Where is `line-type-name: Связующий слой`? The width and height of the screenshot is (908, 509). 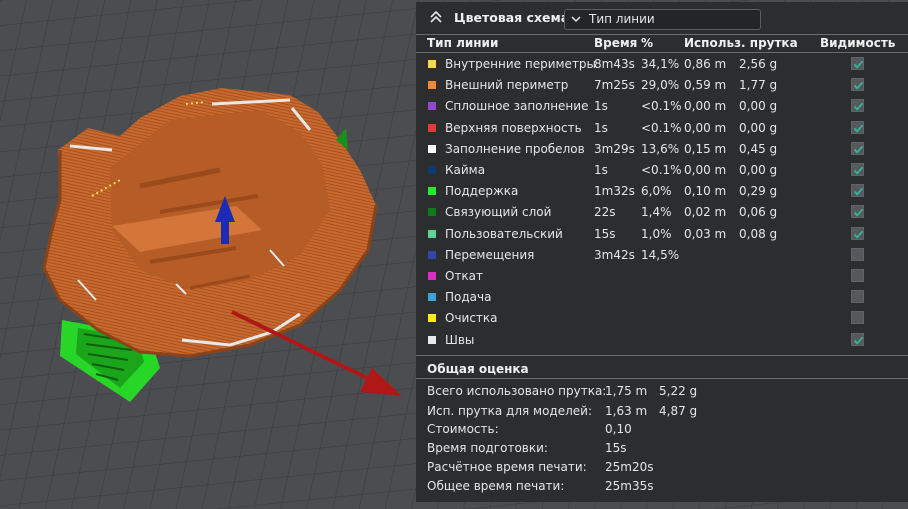
line-type-name: Связующий слой is located at coordinates (498, 212).